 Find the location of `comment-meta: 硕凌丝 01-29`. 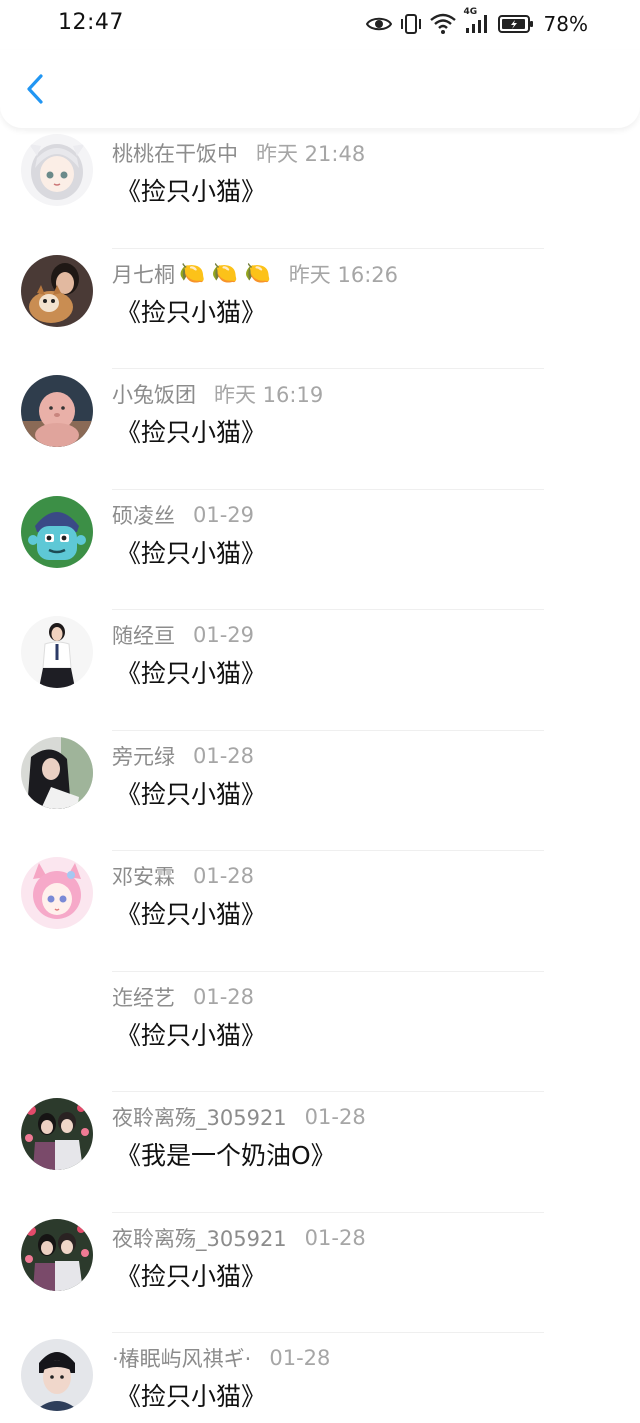

comment-meta: 硕凌丝 01-29 is located at coordinates (183, 515).